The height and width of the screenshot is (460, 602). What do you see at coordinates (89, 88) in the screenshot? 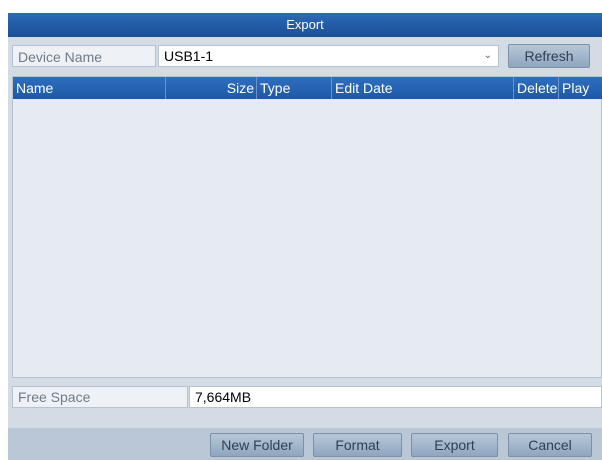
I see `column-name: Name` at bounding box center [89, 88].